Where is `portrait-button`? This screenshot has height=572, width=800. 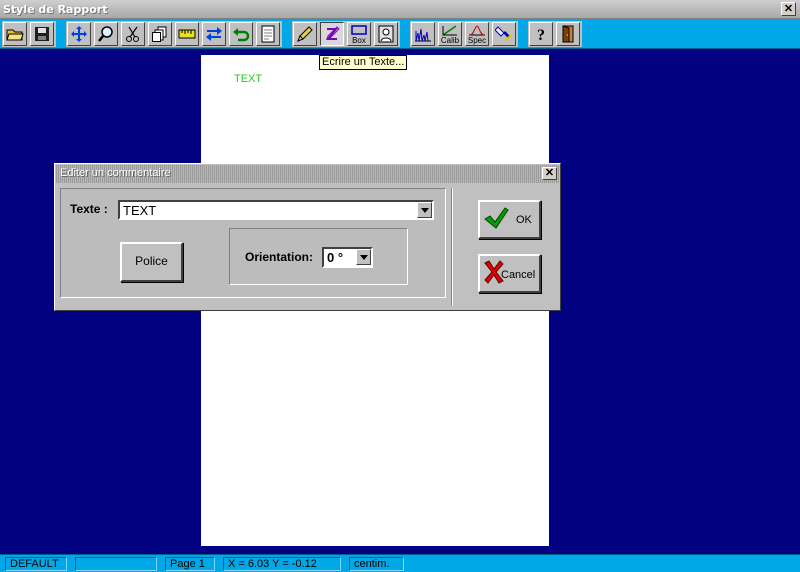
portrait-button is located at coordinates (386, 34).